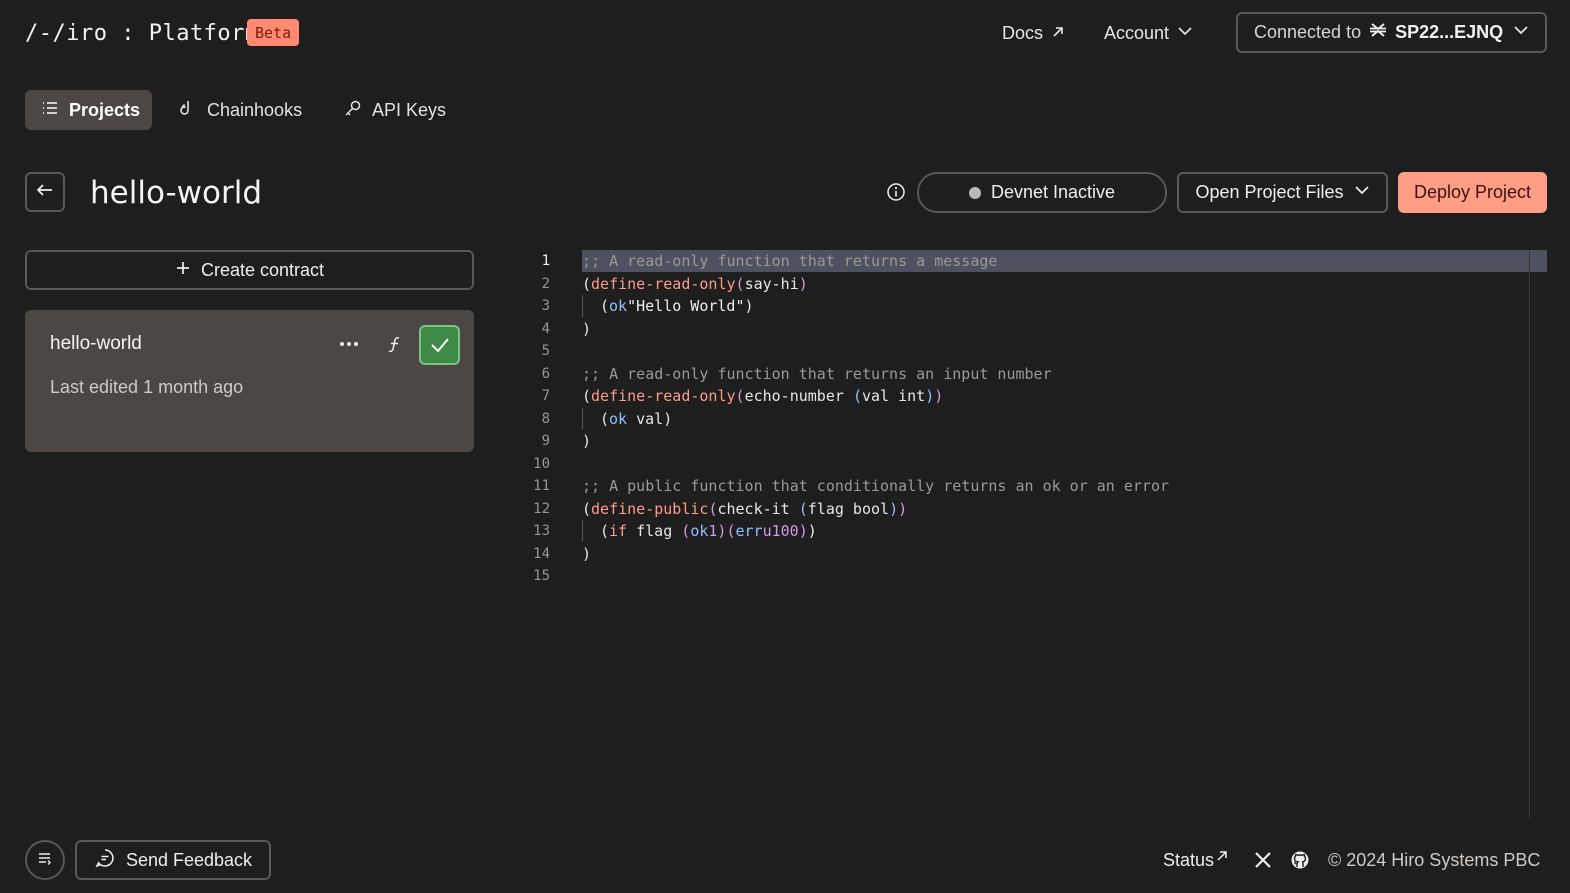 This screenshot has height=893, width=1570. I want to click on contract-card: hello-world Last edited 1 month ago, so click(249, 381).